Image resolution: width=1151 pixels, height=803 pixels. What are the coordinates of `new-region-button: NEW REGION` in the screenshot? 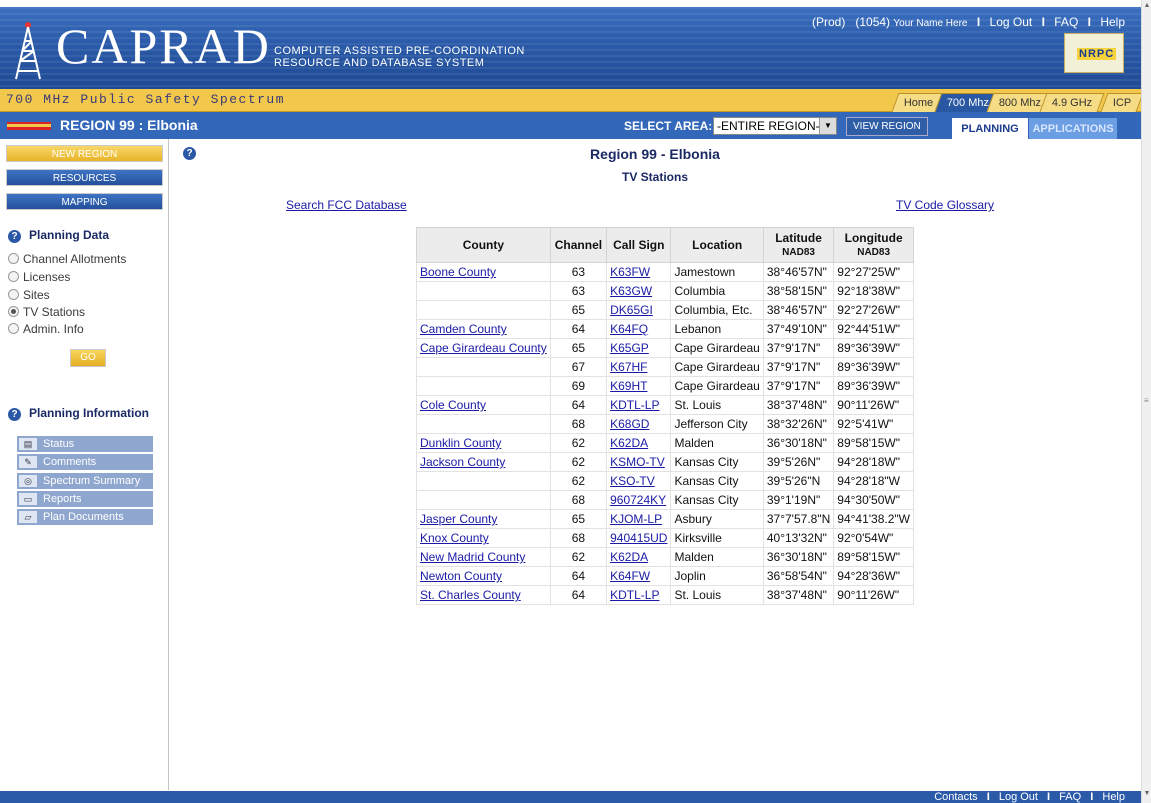 It's located at (84, 153).